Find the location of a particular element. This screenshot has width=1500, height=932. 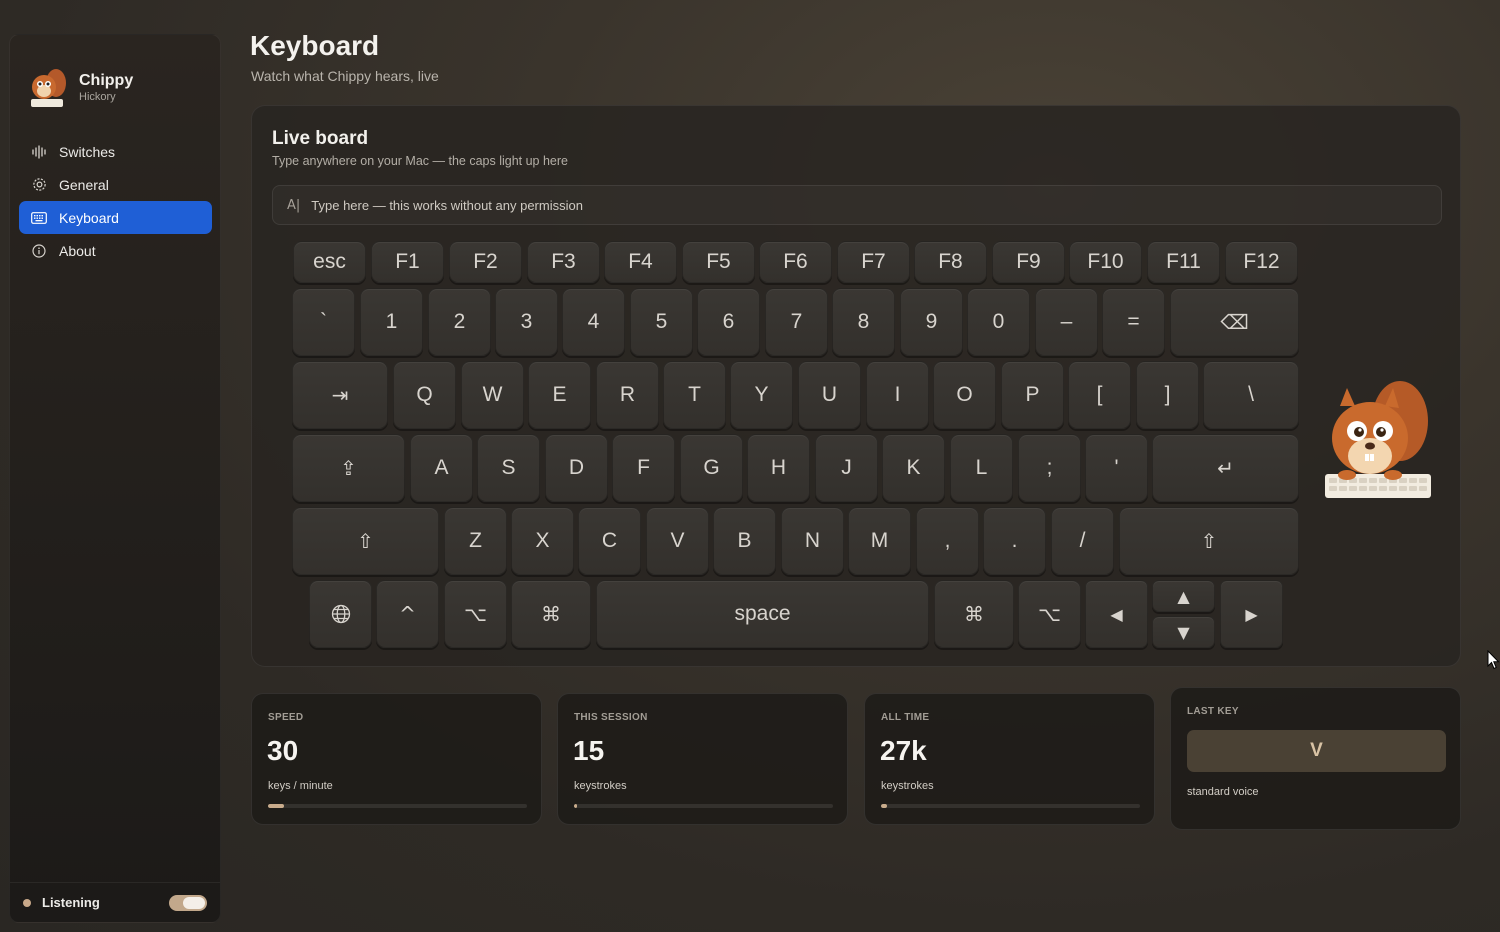

space-key: space is located at coordinates (762, 614).